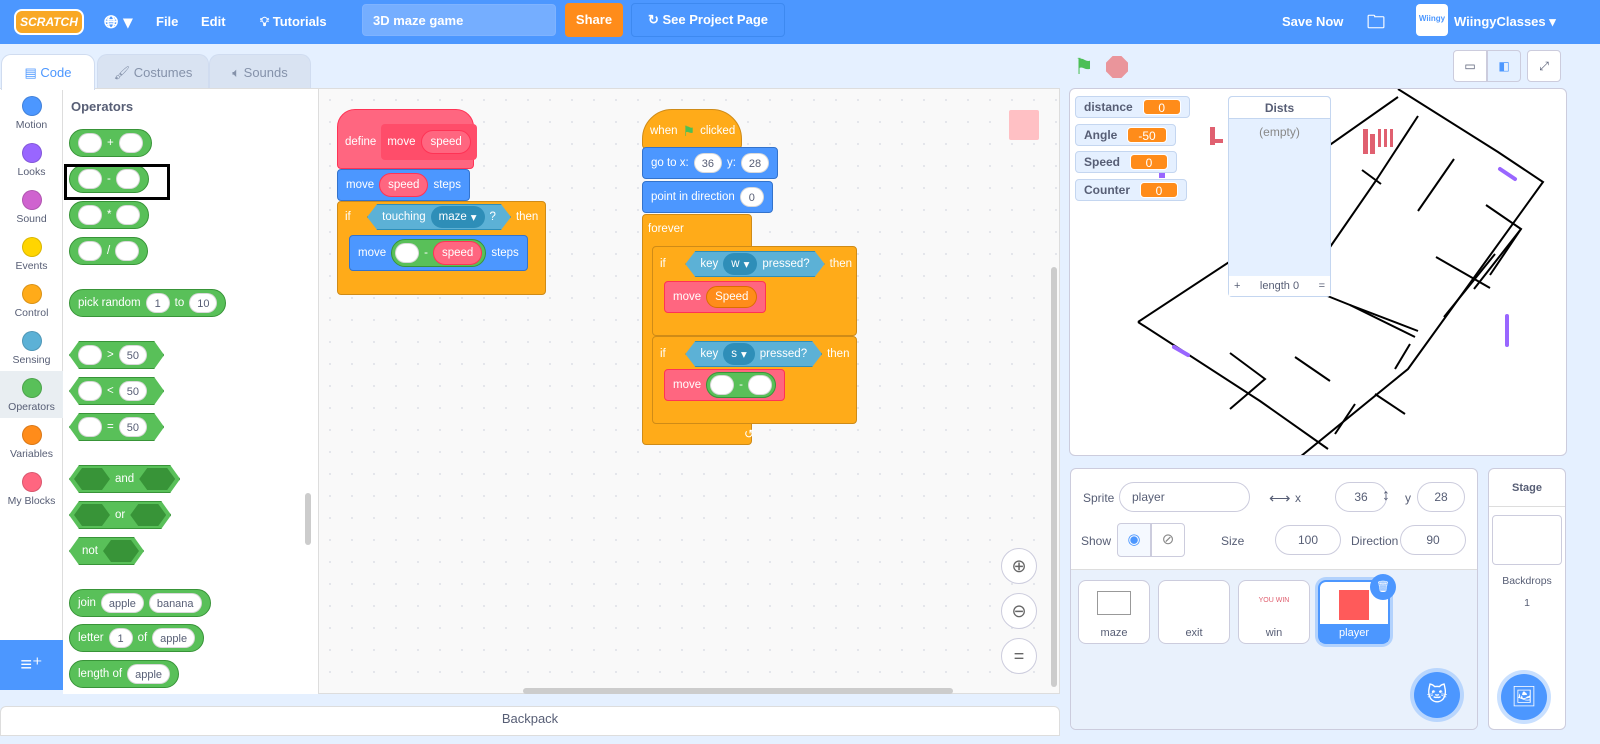  I want to click on subtract-block: -, so click(741, 385).